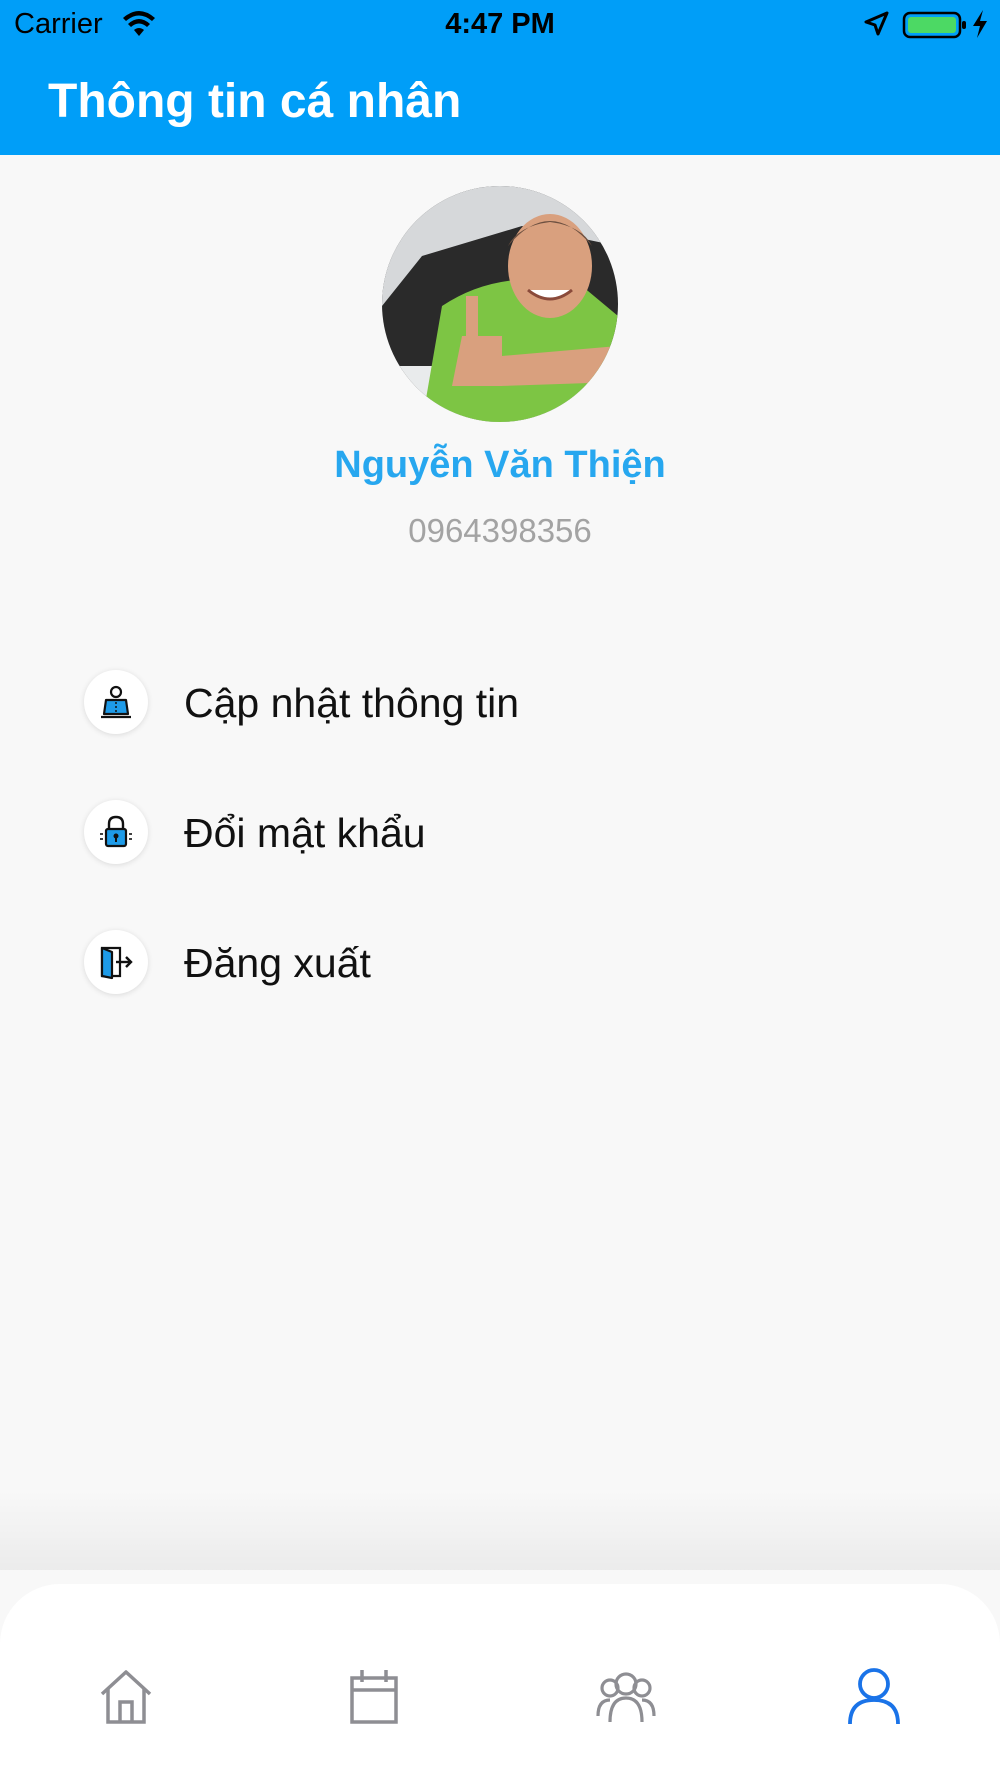 Image resolution: width=1000 pixels, height=1778 pixels. I want to click on menu-item-update-info: Cập nhật thông tin, so click(500, 706).